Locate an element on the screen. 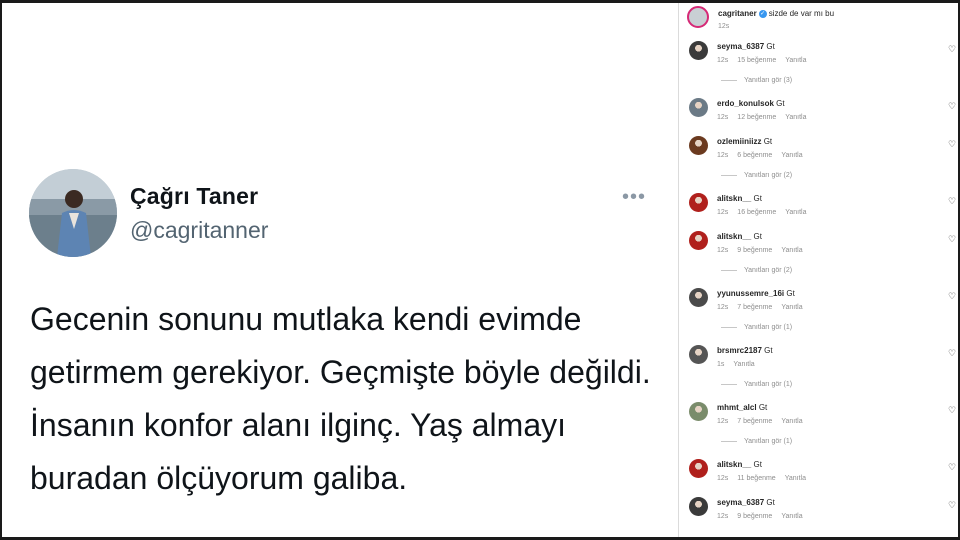  comment-likes-count: 16 beğenme is located at coordinates (756, 212).